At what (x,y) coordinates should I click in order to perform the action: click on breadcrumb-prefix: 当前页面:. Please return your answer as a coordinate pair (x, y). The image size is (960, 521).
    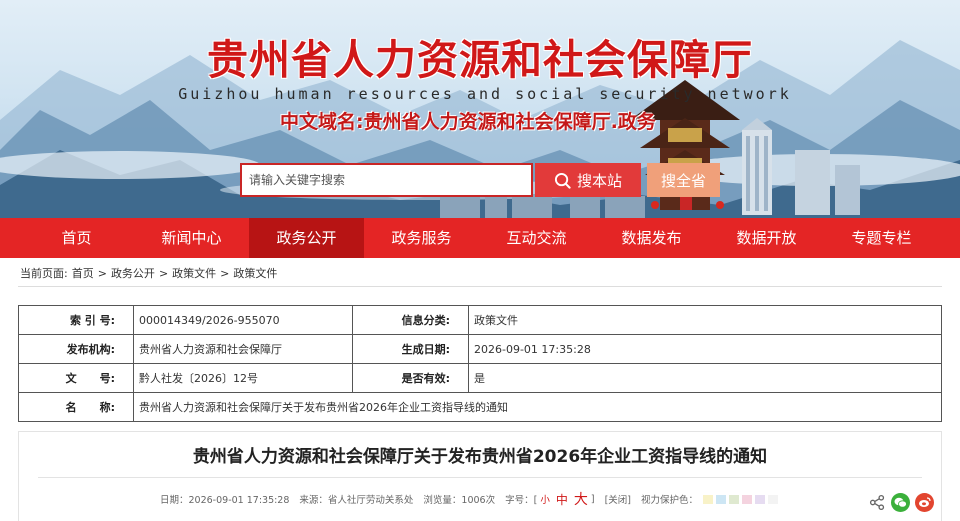
    Looking at the image, I should click on (44, 273).